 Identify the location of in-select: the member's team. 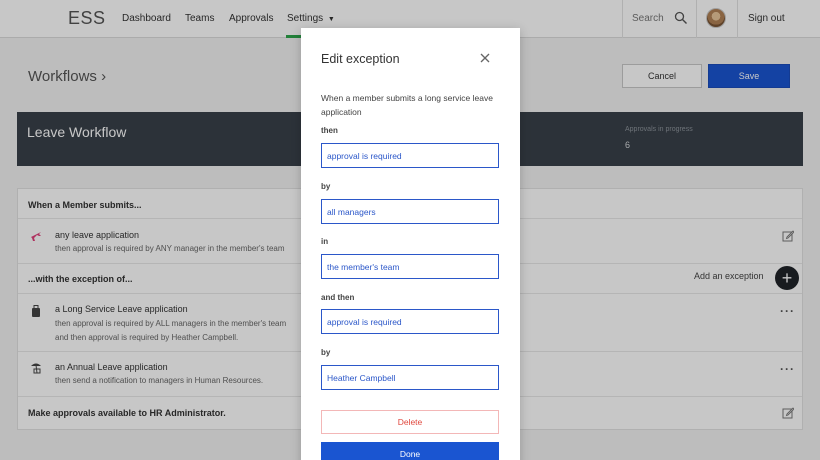
(410, 266).